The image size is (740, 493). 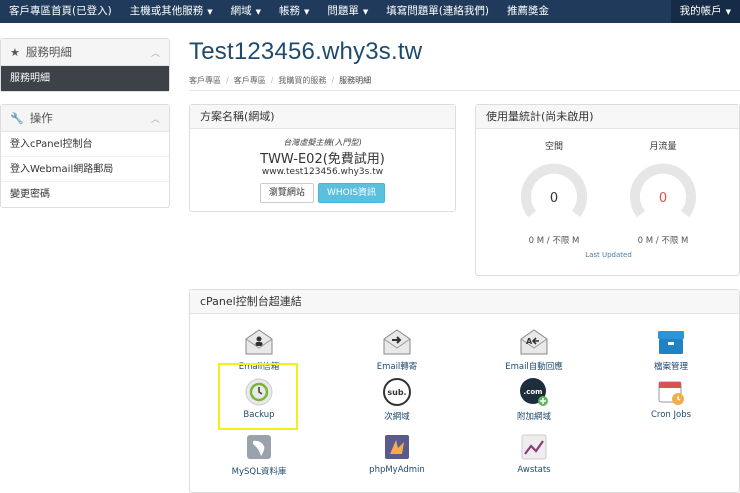 What do you see at coordinates (343, 11) in the screenshot?
I see `nav-tickets-label: 問題單` at bounding box center [343, 11].